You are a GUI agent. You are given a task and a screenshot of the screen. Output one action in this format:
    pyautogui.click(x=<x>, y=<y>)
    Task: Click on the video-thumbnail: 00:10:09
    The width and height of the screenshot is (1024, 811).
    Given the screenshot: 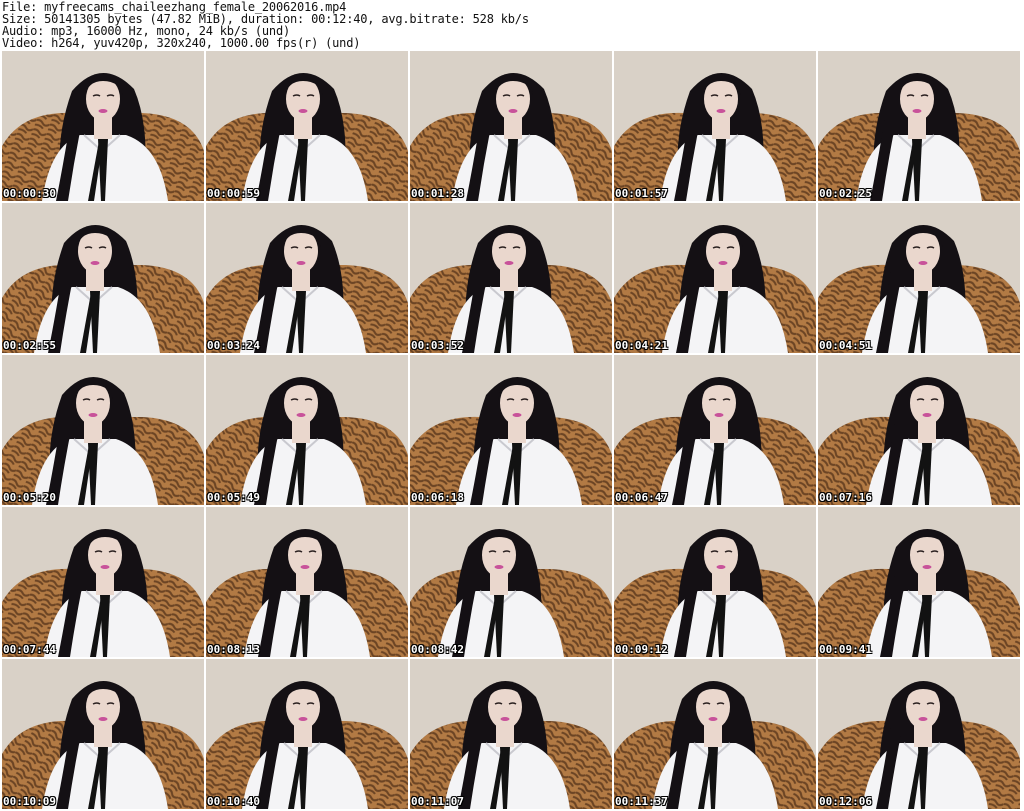 What is the action you would take?
    pyautogui.click(x=103, y=734)
    